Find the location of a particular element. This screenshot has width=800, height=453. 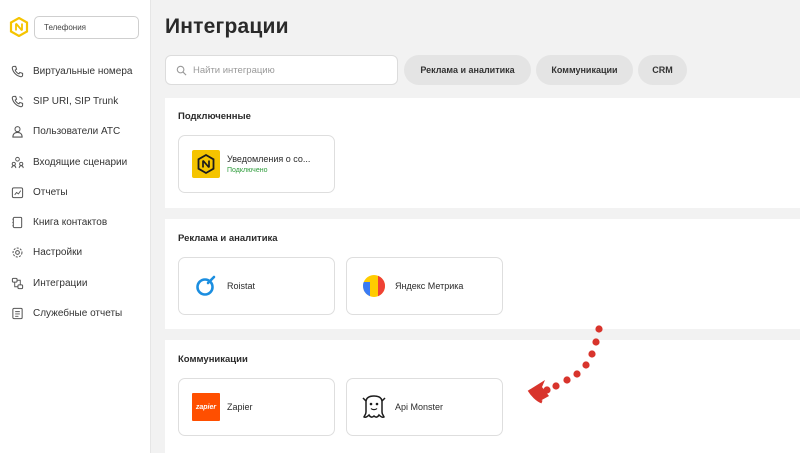

report-icon is located at coordinates (17, 192).